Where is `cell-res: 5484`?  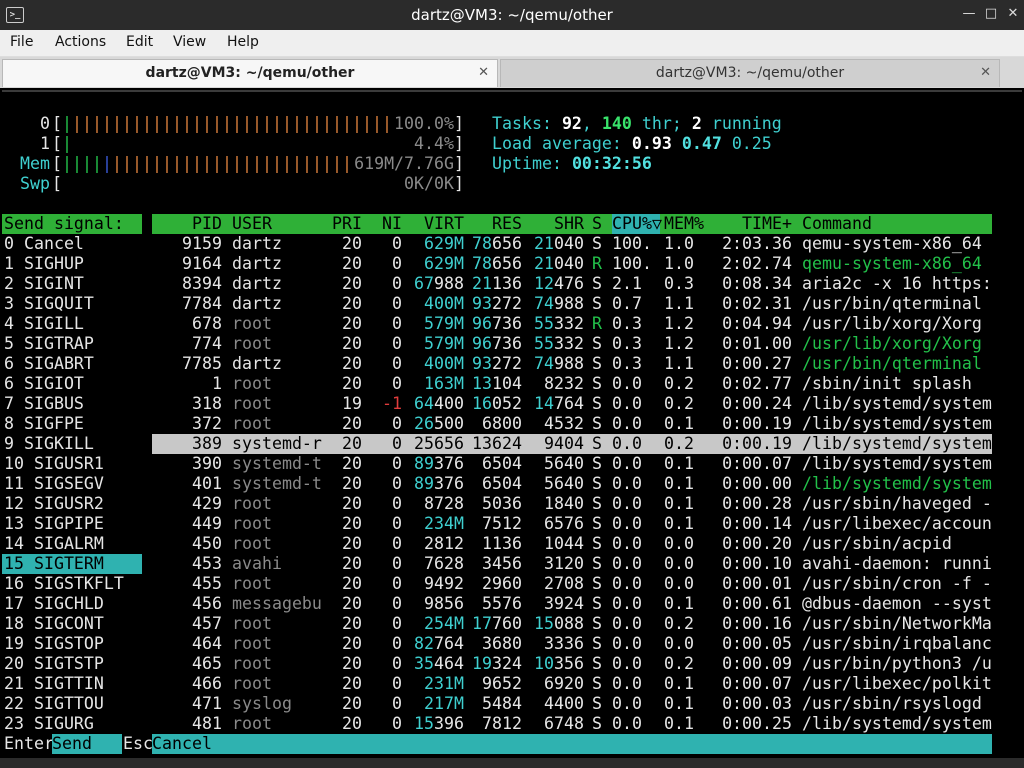
cell-res: 5484 is located at coordinates (502, 703).